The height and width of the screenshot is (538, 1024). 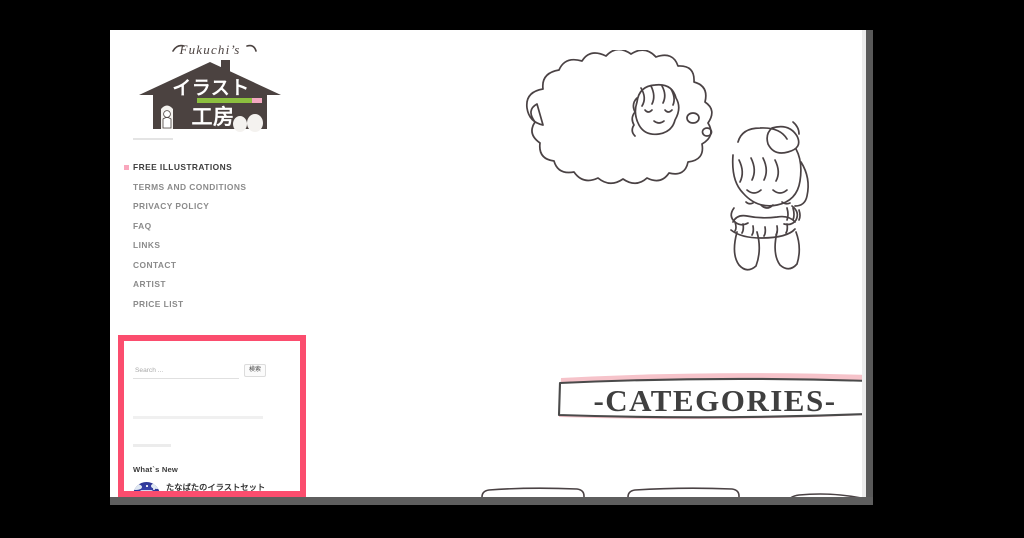 I want to click on sidebar-divider-top, so click(x=153, y=139).